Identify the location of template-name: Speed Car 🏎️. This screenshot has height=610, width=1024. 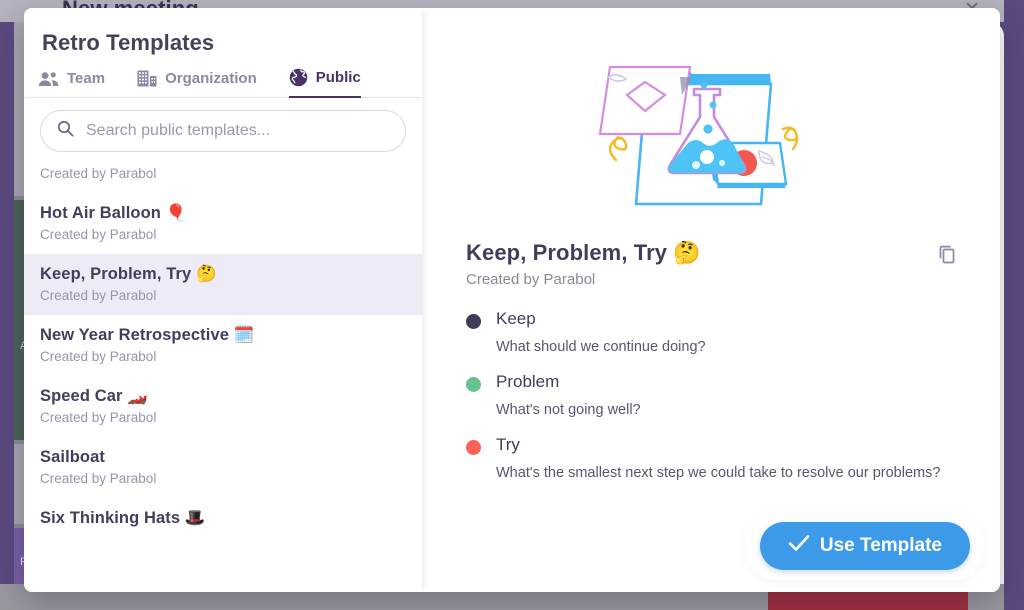
(94, 396).